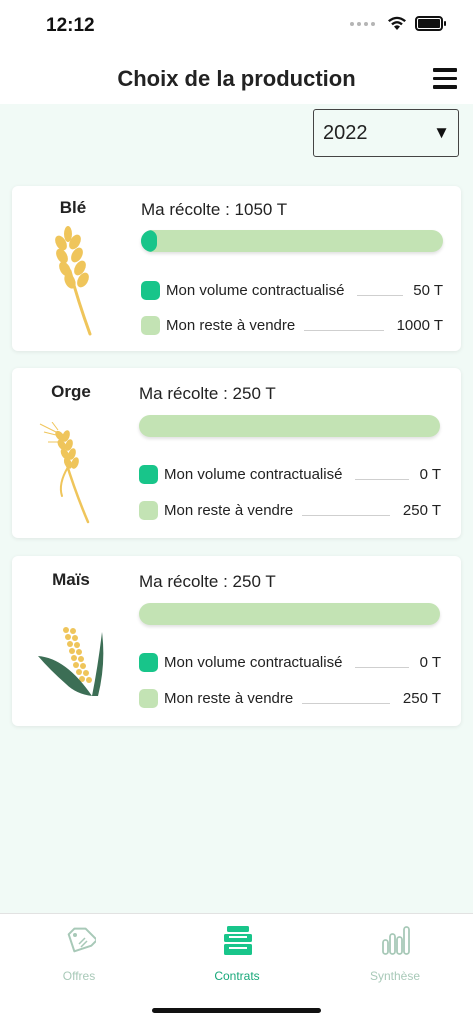 This screenshot has width=473, height=1025. I want to click on signal-dots-icon, so click(362, 23).